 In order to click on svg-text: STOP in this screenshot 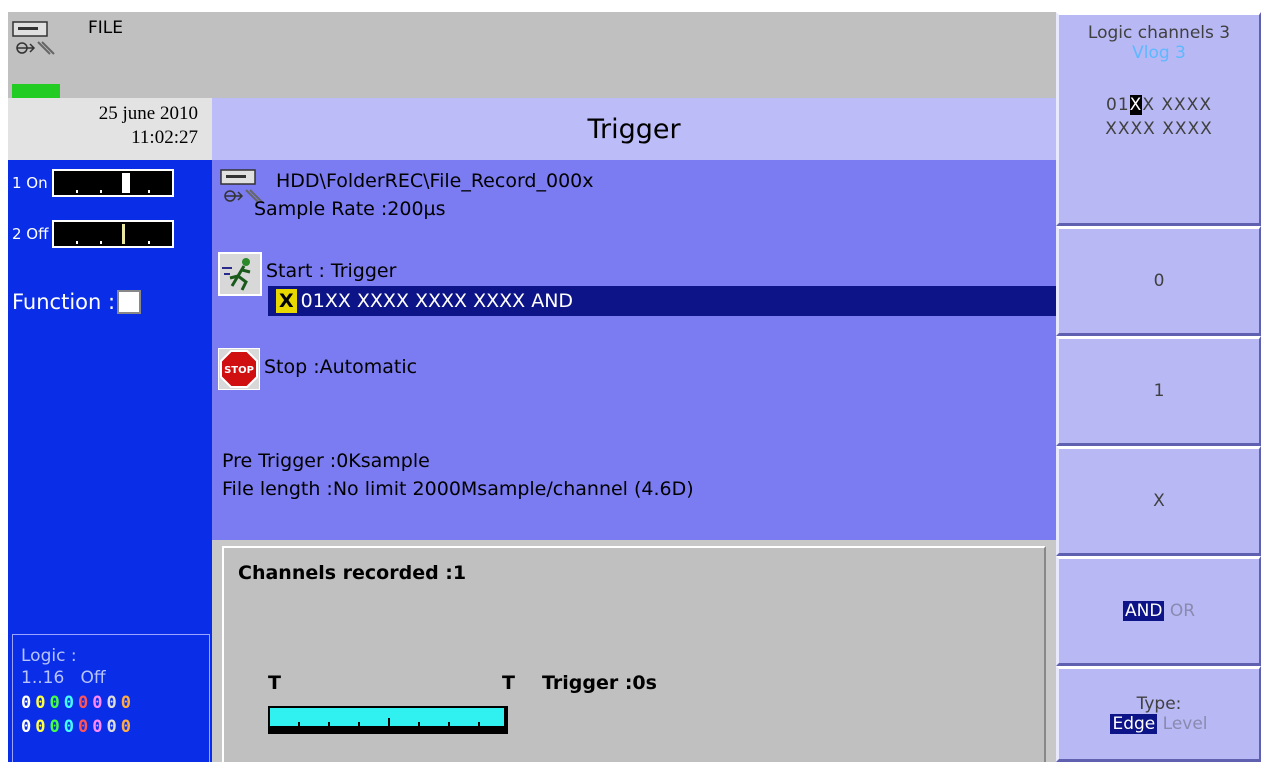, I will do `click(239, 370)`.